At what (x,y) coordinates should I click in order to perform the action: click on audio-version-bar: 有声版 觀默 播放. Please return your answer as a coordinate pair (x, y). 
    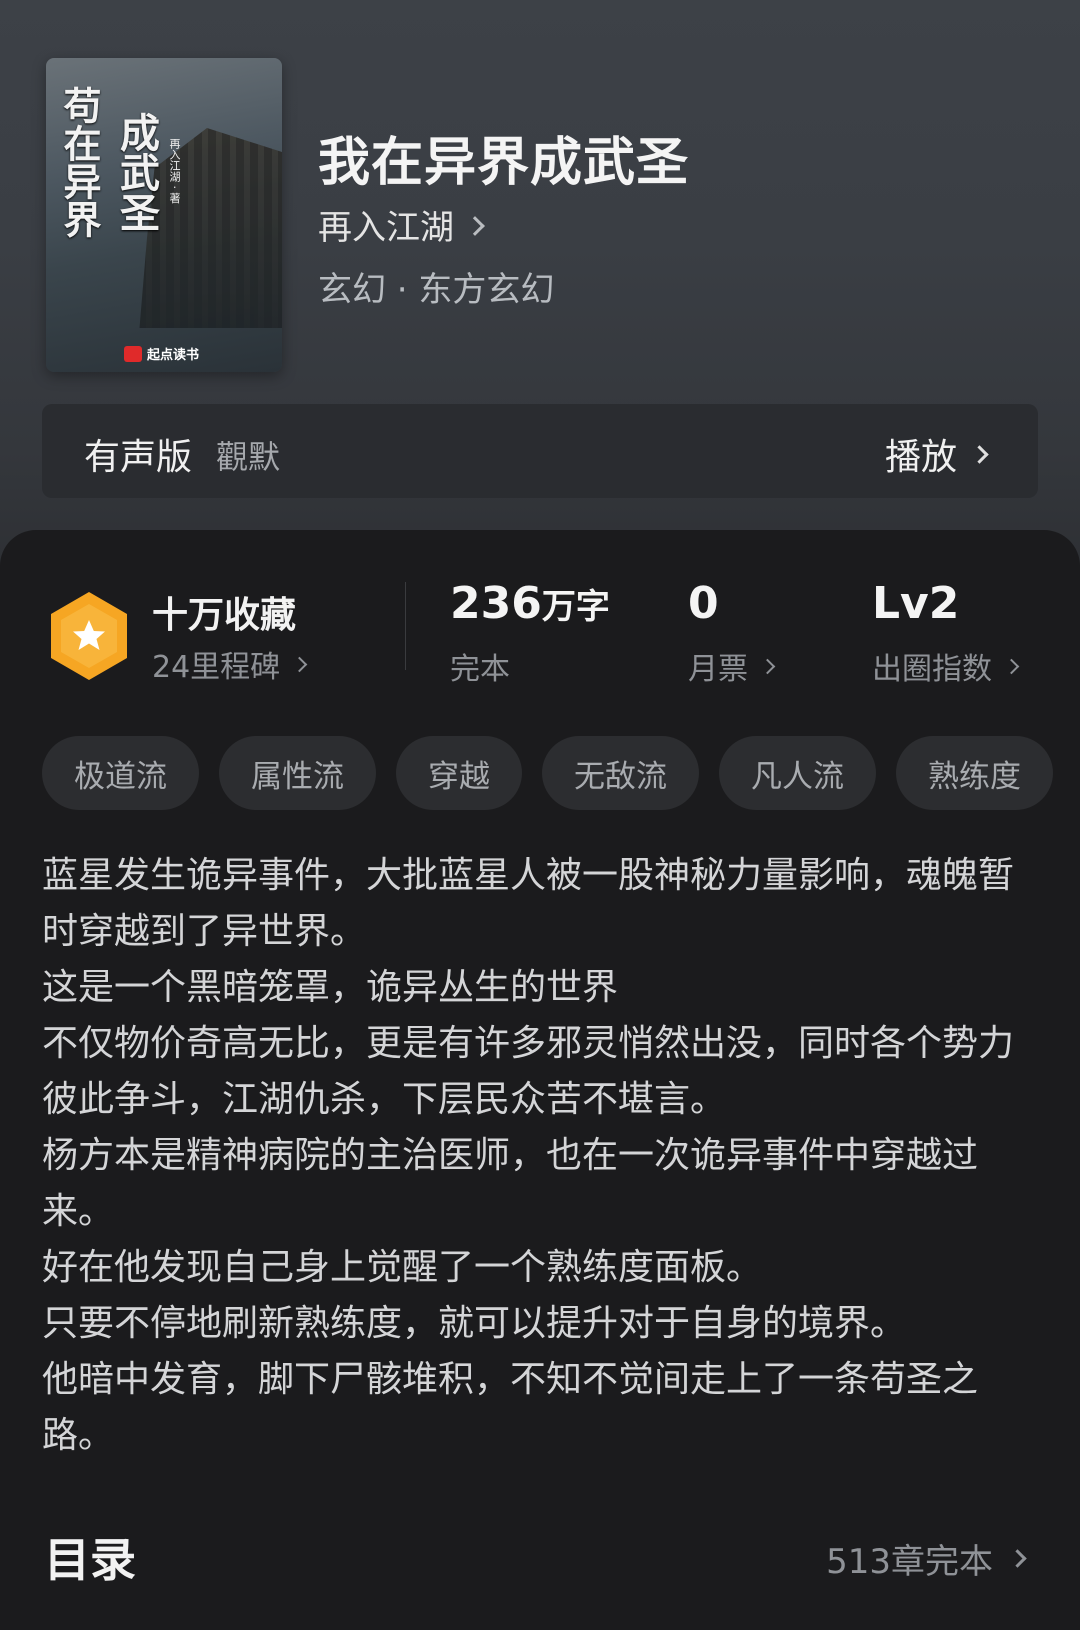
    Looking at the image, I should click on (540, 451).